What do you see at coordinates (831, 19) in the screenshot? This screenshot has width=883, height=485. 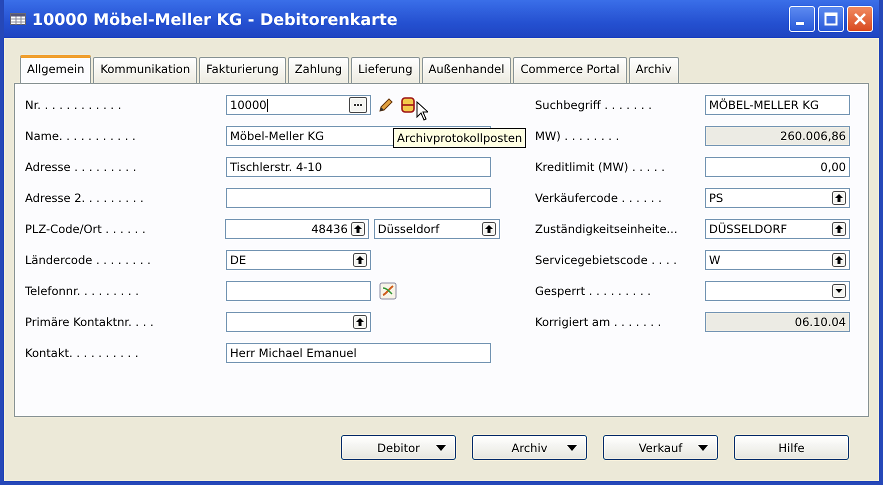 I see `maximize-button` at bounding box center [831, 19].